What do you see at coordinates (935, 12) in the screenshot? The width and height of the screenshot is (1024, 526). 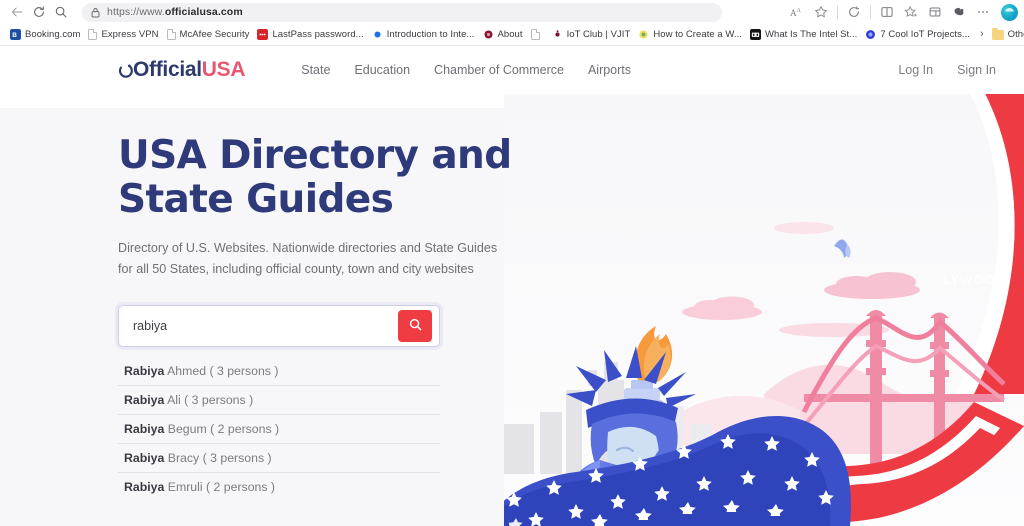 I see `collections-icon` at bounding box center [935, 12].